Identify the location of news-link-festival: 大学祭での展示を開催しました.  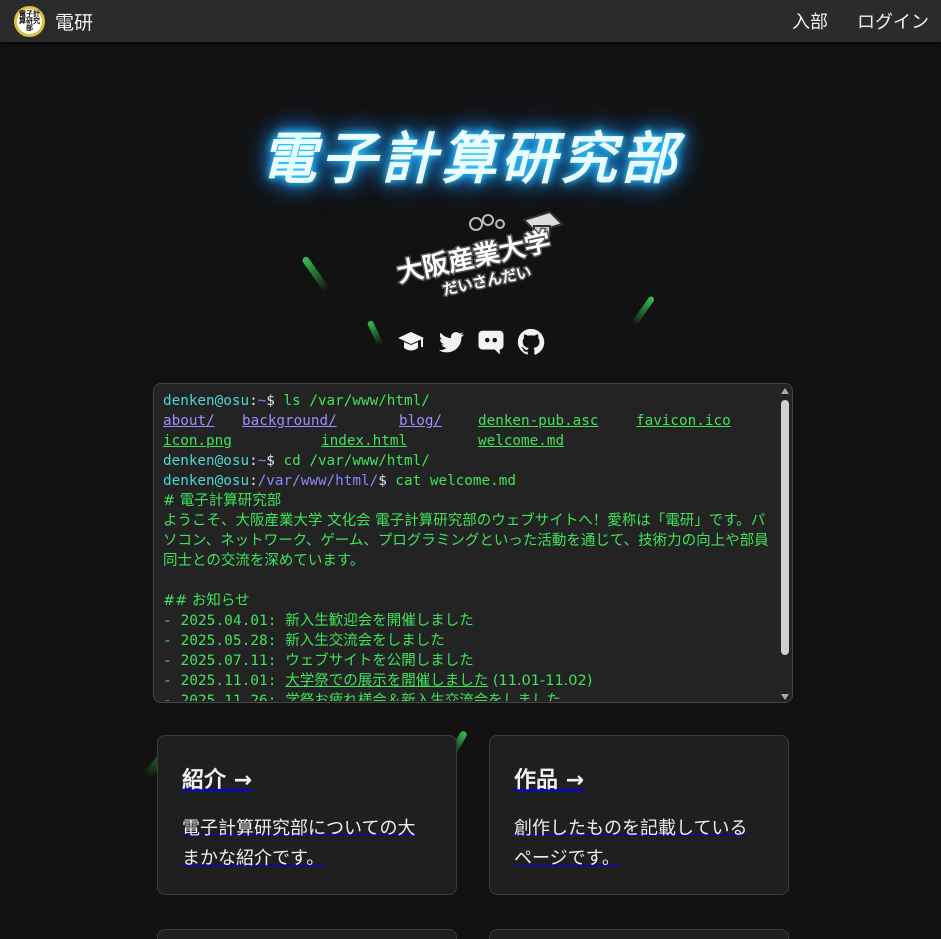
(386, 681).